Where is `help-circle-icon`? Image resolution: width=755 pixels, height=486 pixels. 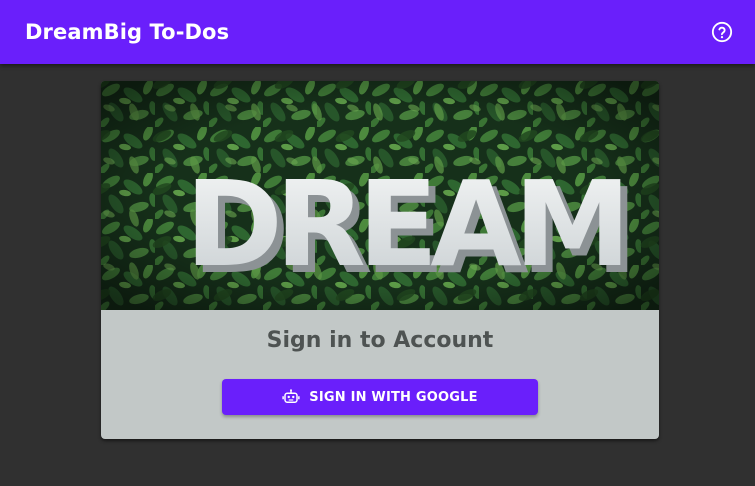 help-circle-icon is located at coordinates (722, 32).